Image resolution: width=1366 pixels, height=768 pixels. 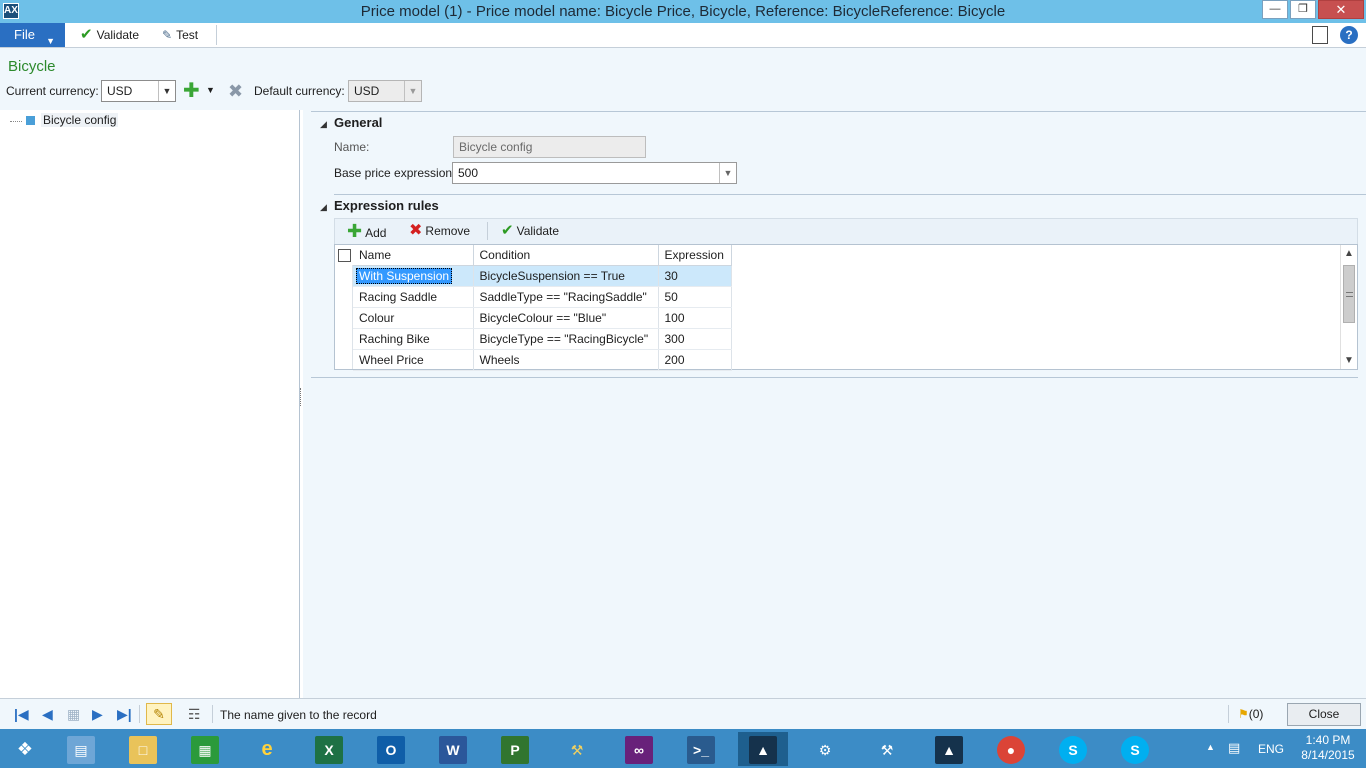 What do you see at coordinates (80, 120) in the screenshot?
I see `tree-node-label: Bicycle config` at bounding box center [80, 120].